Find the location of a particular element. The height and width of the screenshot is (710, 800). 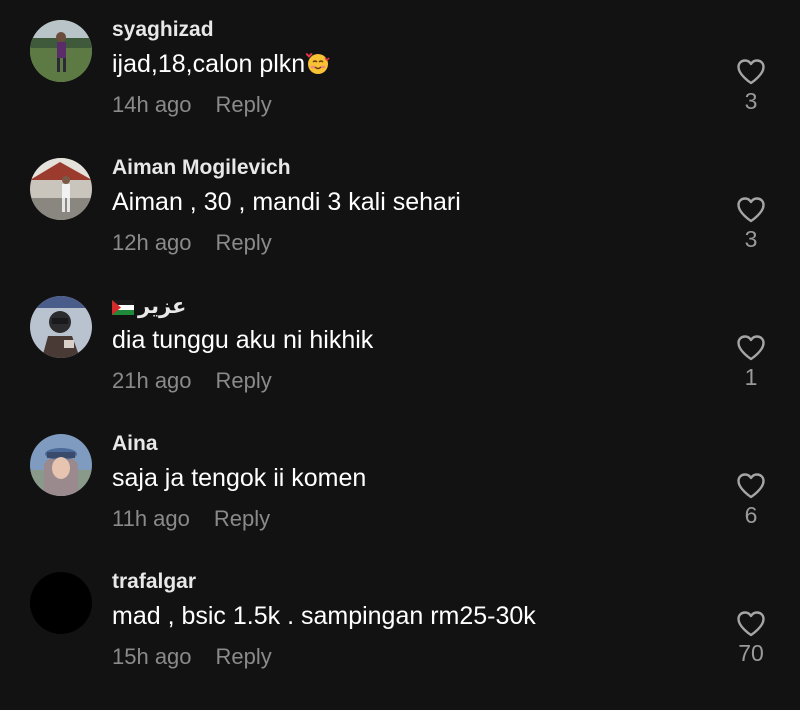

username: عزير is located at coordinates (149, 306).